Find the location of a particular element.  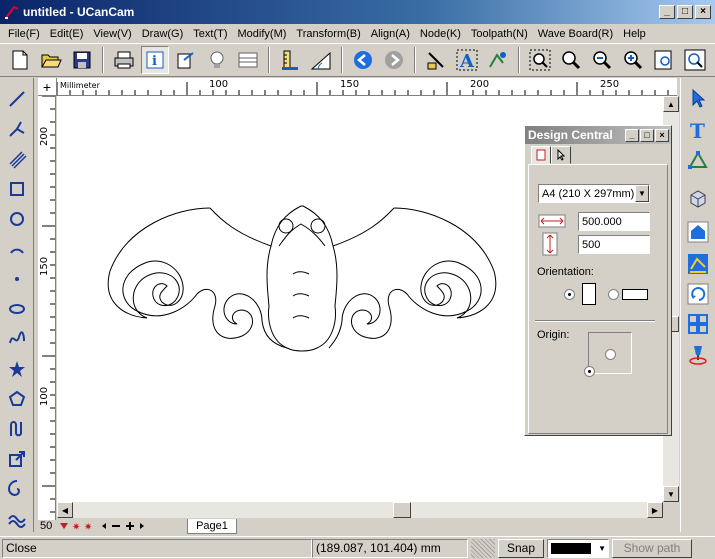

ruler-label-200: 200 is located at coordinates (480, 84).